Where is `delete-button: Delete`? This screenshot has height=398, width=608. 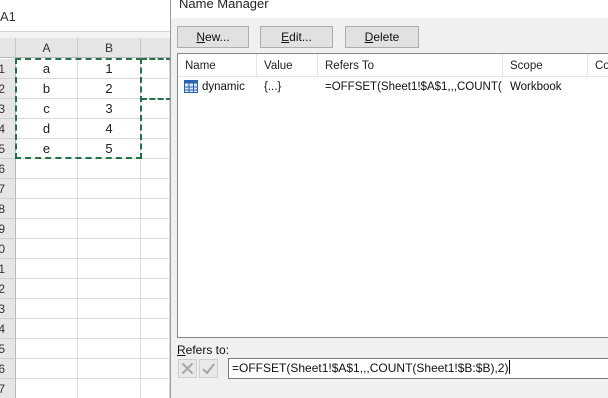
delete-button: Delete is located at coordinates (382, 37).